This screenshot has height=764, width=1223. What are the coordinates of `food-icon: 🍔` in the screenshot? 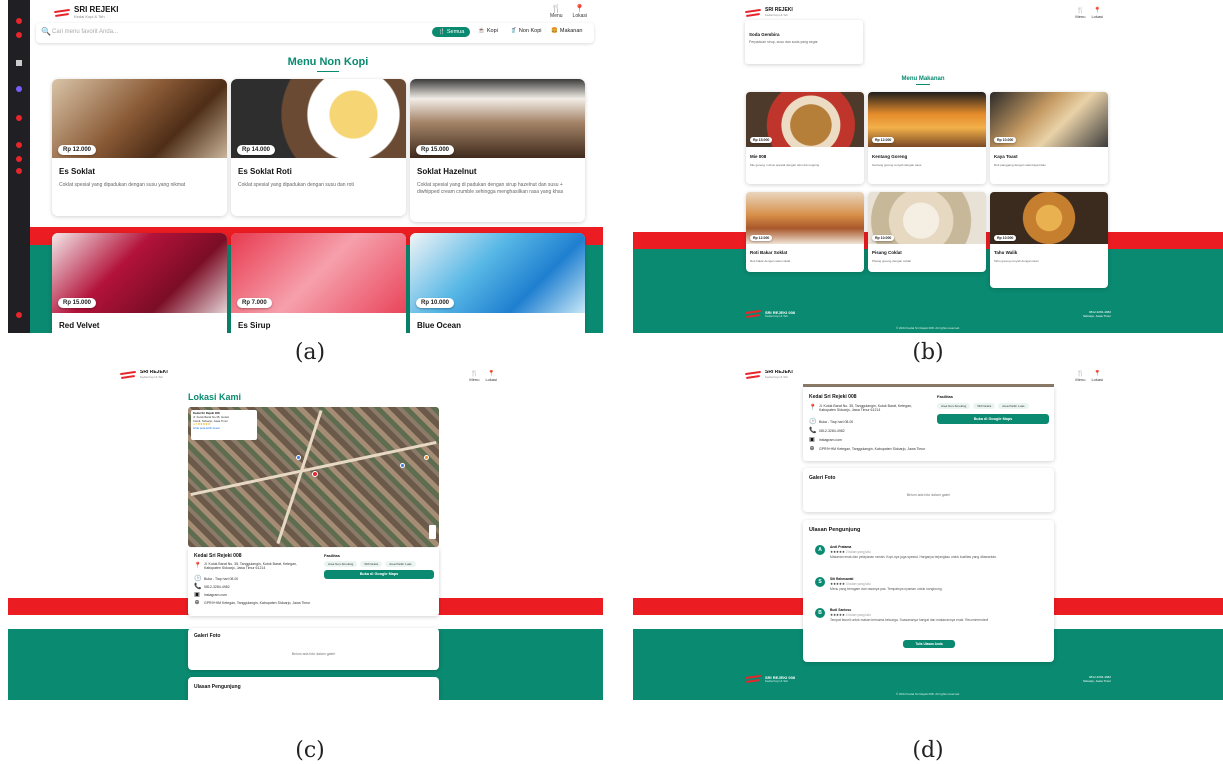 It's located at (554, 31).